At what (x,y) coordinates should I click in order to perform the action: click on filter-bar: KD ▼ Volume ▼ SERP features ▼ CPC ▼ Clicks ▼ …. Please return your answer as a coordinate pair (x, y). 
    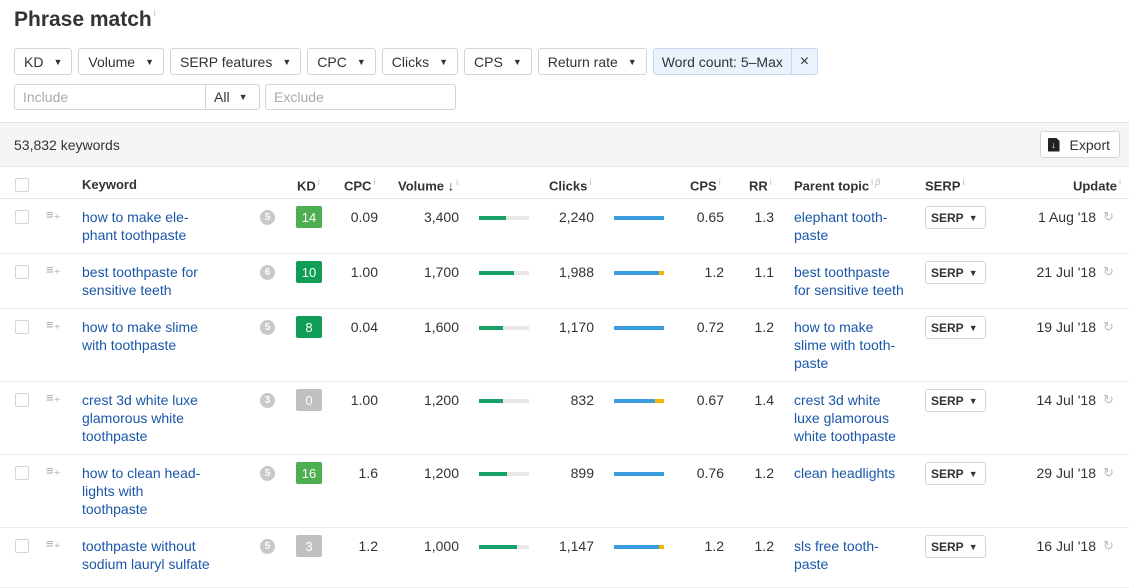
    Looking at the image, I should click on (416, 61).